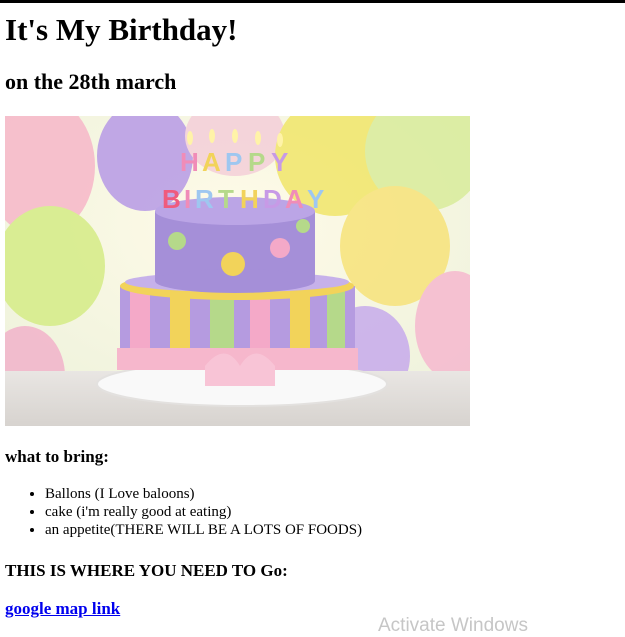  What do you see at coordinates (453, 625) in the screenshot?
I see `activate-windows-watermark: Activate Windows` at bounding box center [453, 625].